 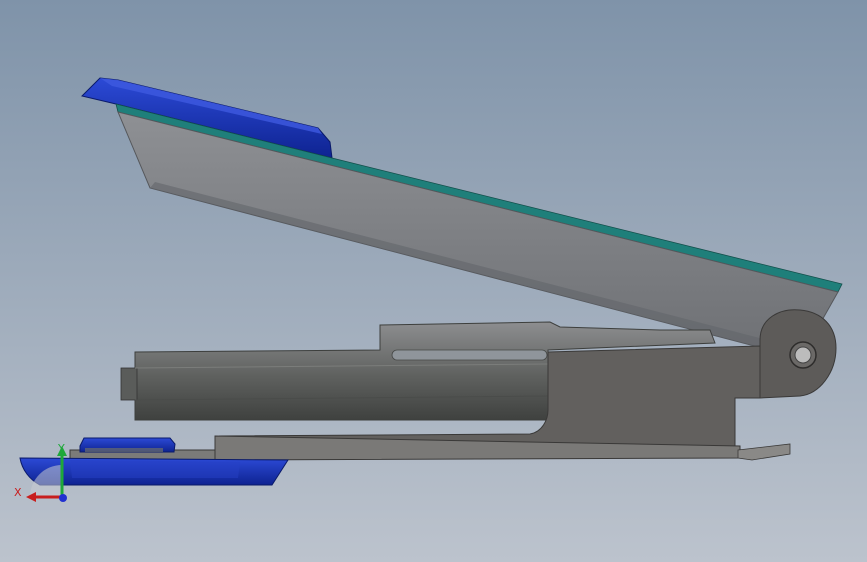 What do you see at coordinates (129, 384) in the screenshot?
I see `magazine-end-cap` at bounding box center [129, 384].